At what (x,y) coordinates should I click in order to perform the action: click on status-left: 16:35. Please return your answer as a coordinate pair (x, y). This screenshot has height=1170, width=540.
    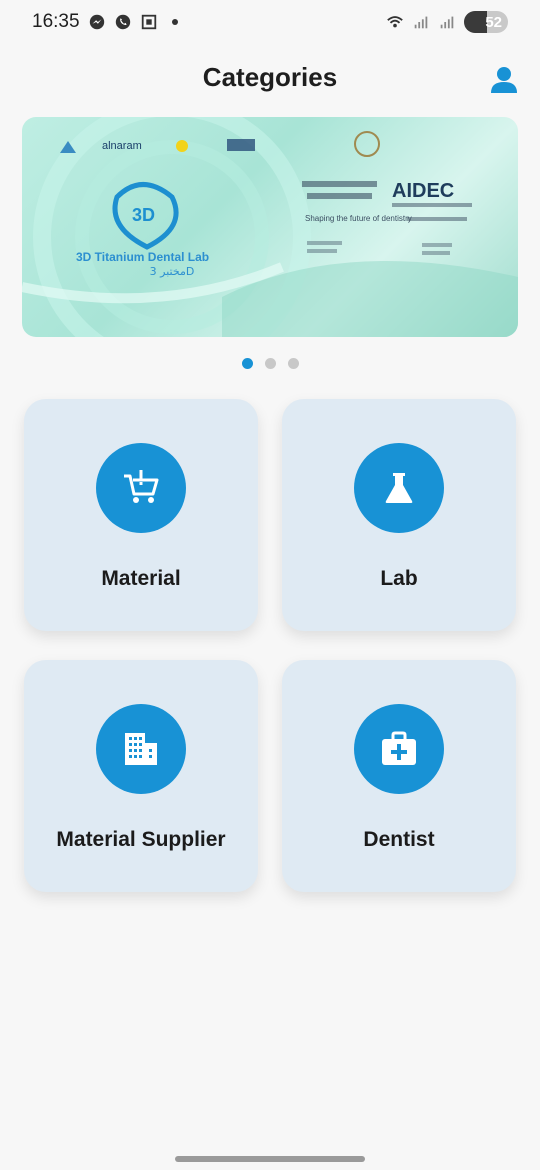
    Looking at the image, I should click on (105, 22).